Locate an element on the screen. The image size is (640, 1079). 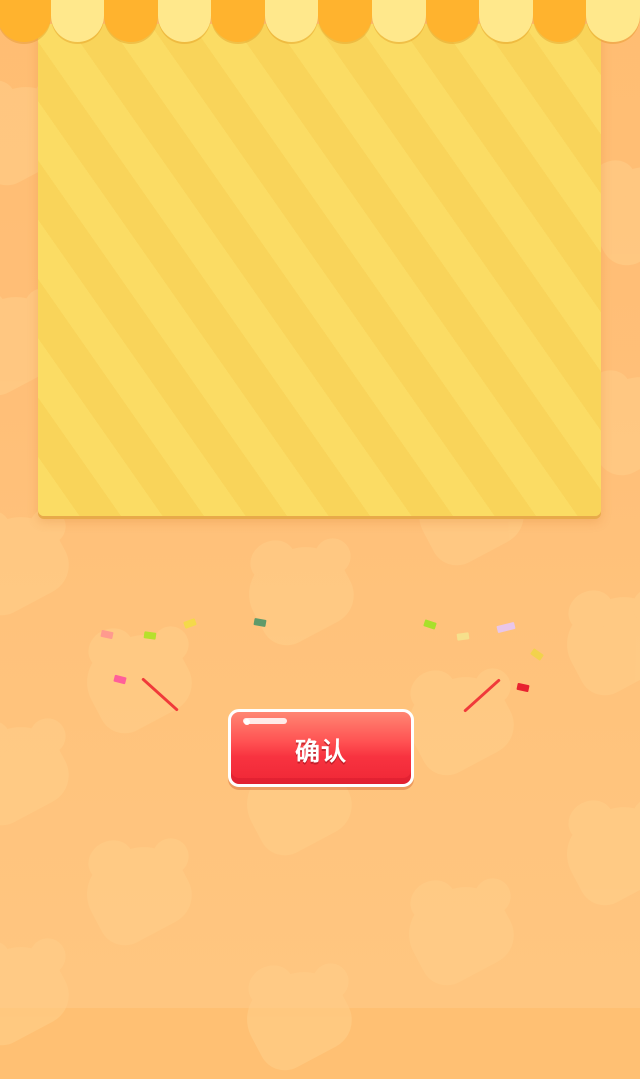
confetti-icon is located at coordinates (150, 635).